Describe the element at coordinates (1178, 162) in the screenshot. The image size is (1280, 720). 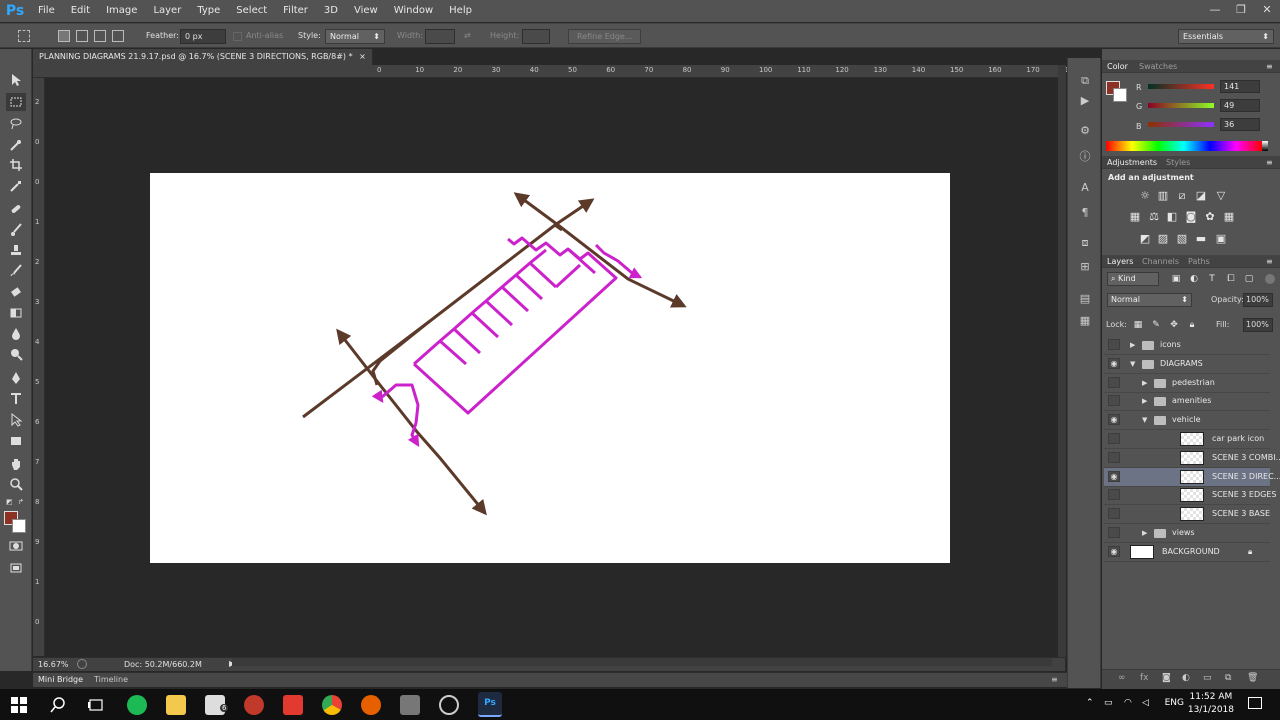
I see `tab-styles: Styles` at that location.